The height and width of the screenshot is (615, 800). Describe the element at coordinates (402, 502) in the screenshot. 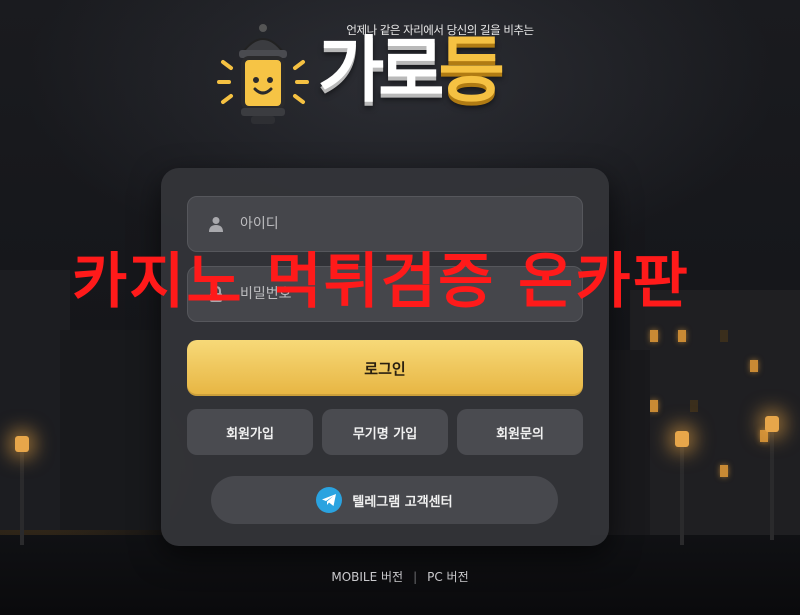

I see `telegram-label: 텔레그램 고객센터` at that location.